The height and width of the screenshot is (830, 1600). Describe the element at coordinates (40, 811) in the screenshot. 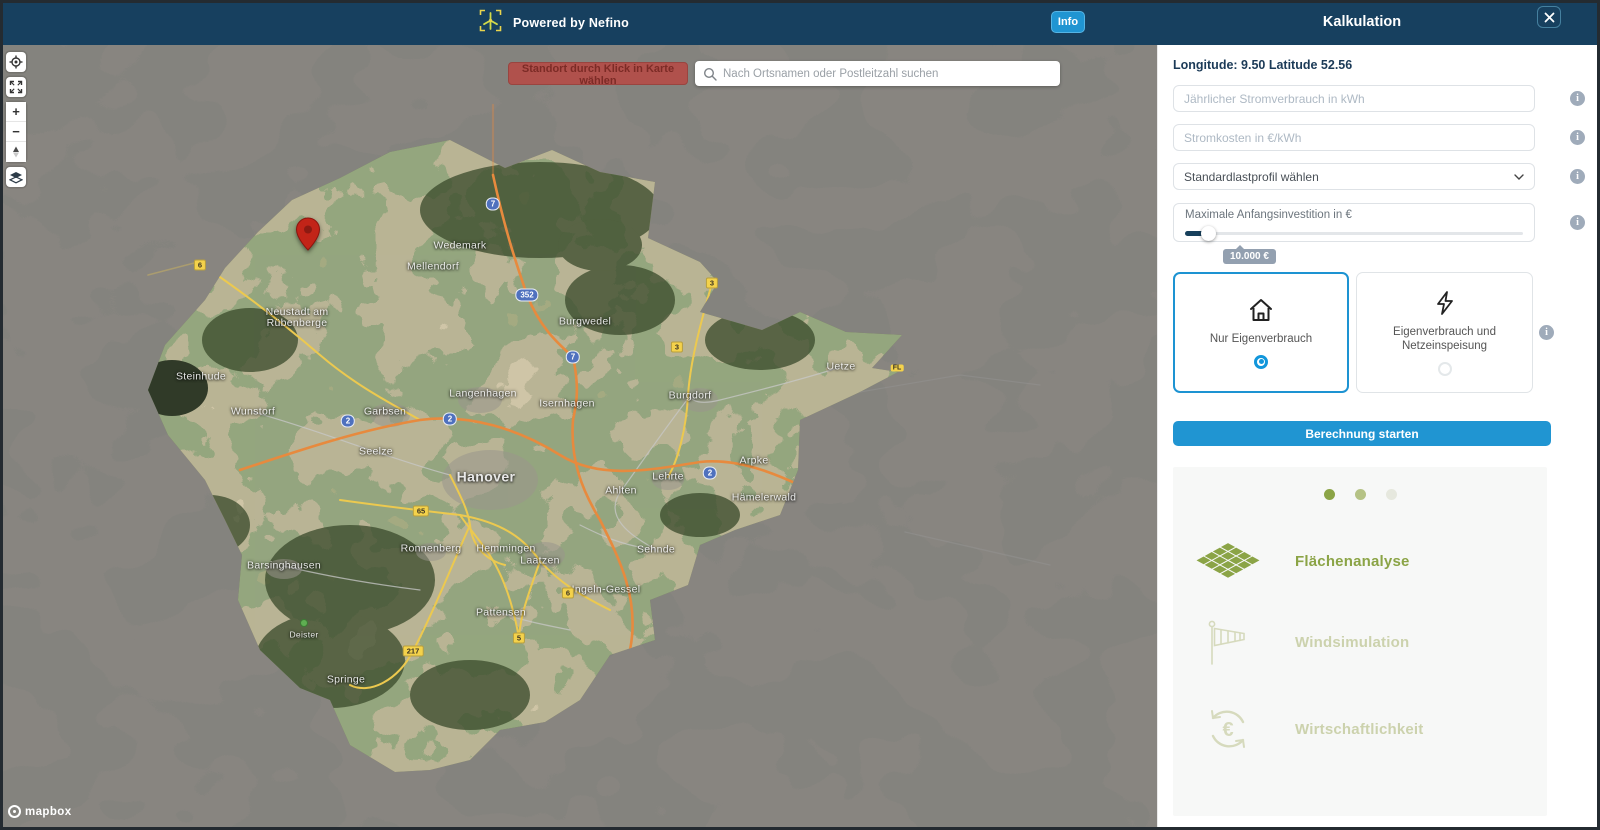

I see `mapbox-attribution: mapbox` at that location.